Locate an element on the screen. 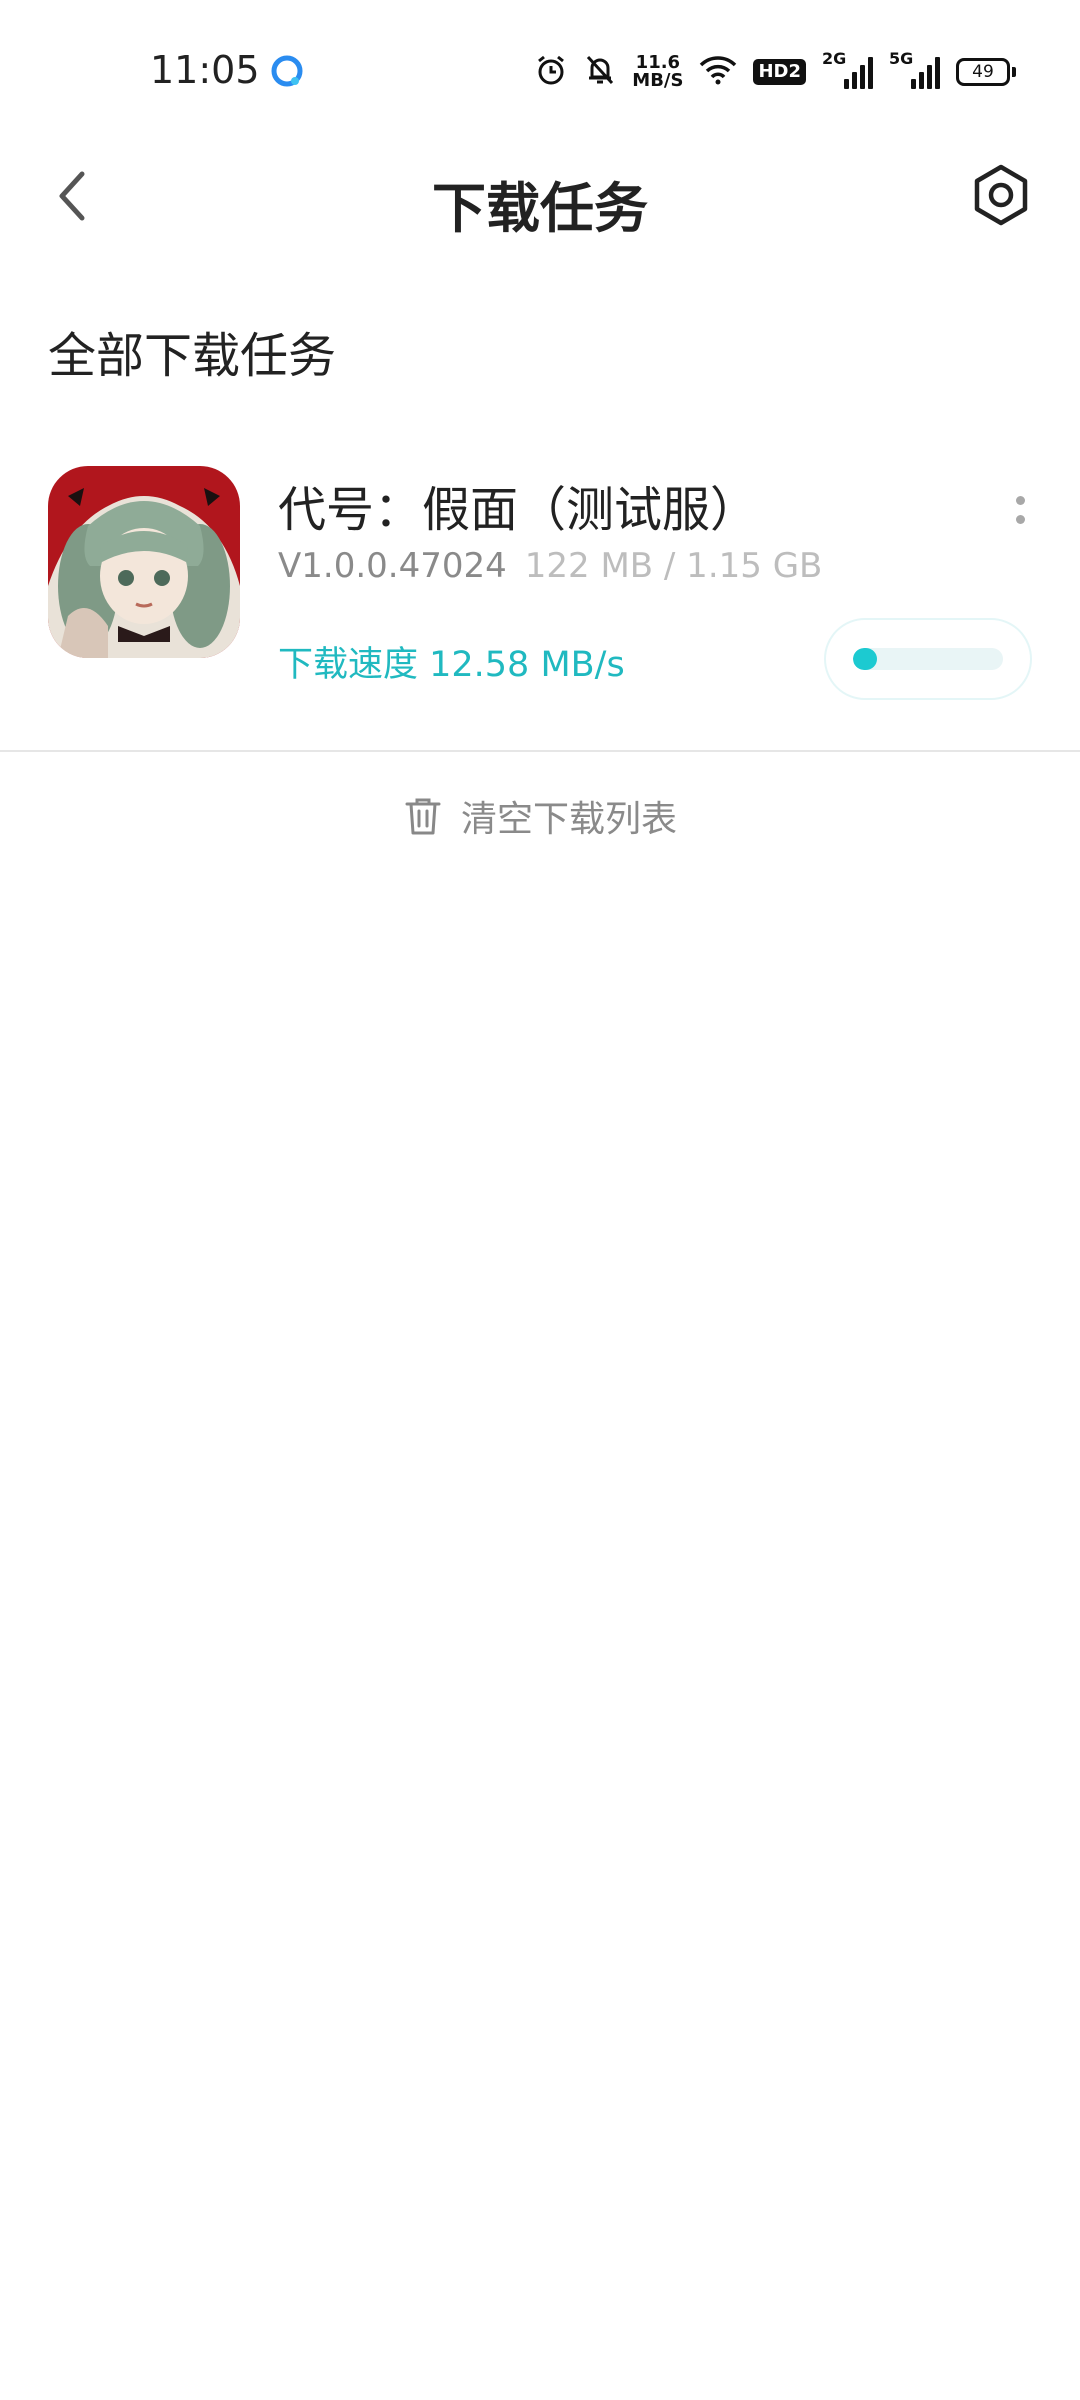 The height and width of the screenshot is (2400, 1080). pause-download-button is located at coordinates (928, 659).